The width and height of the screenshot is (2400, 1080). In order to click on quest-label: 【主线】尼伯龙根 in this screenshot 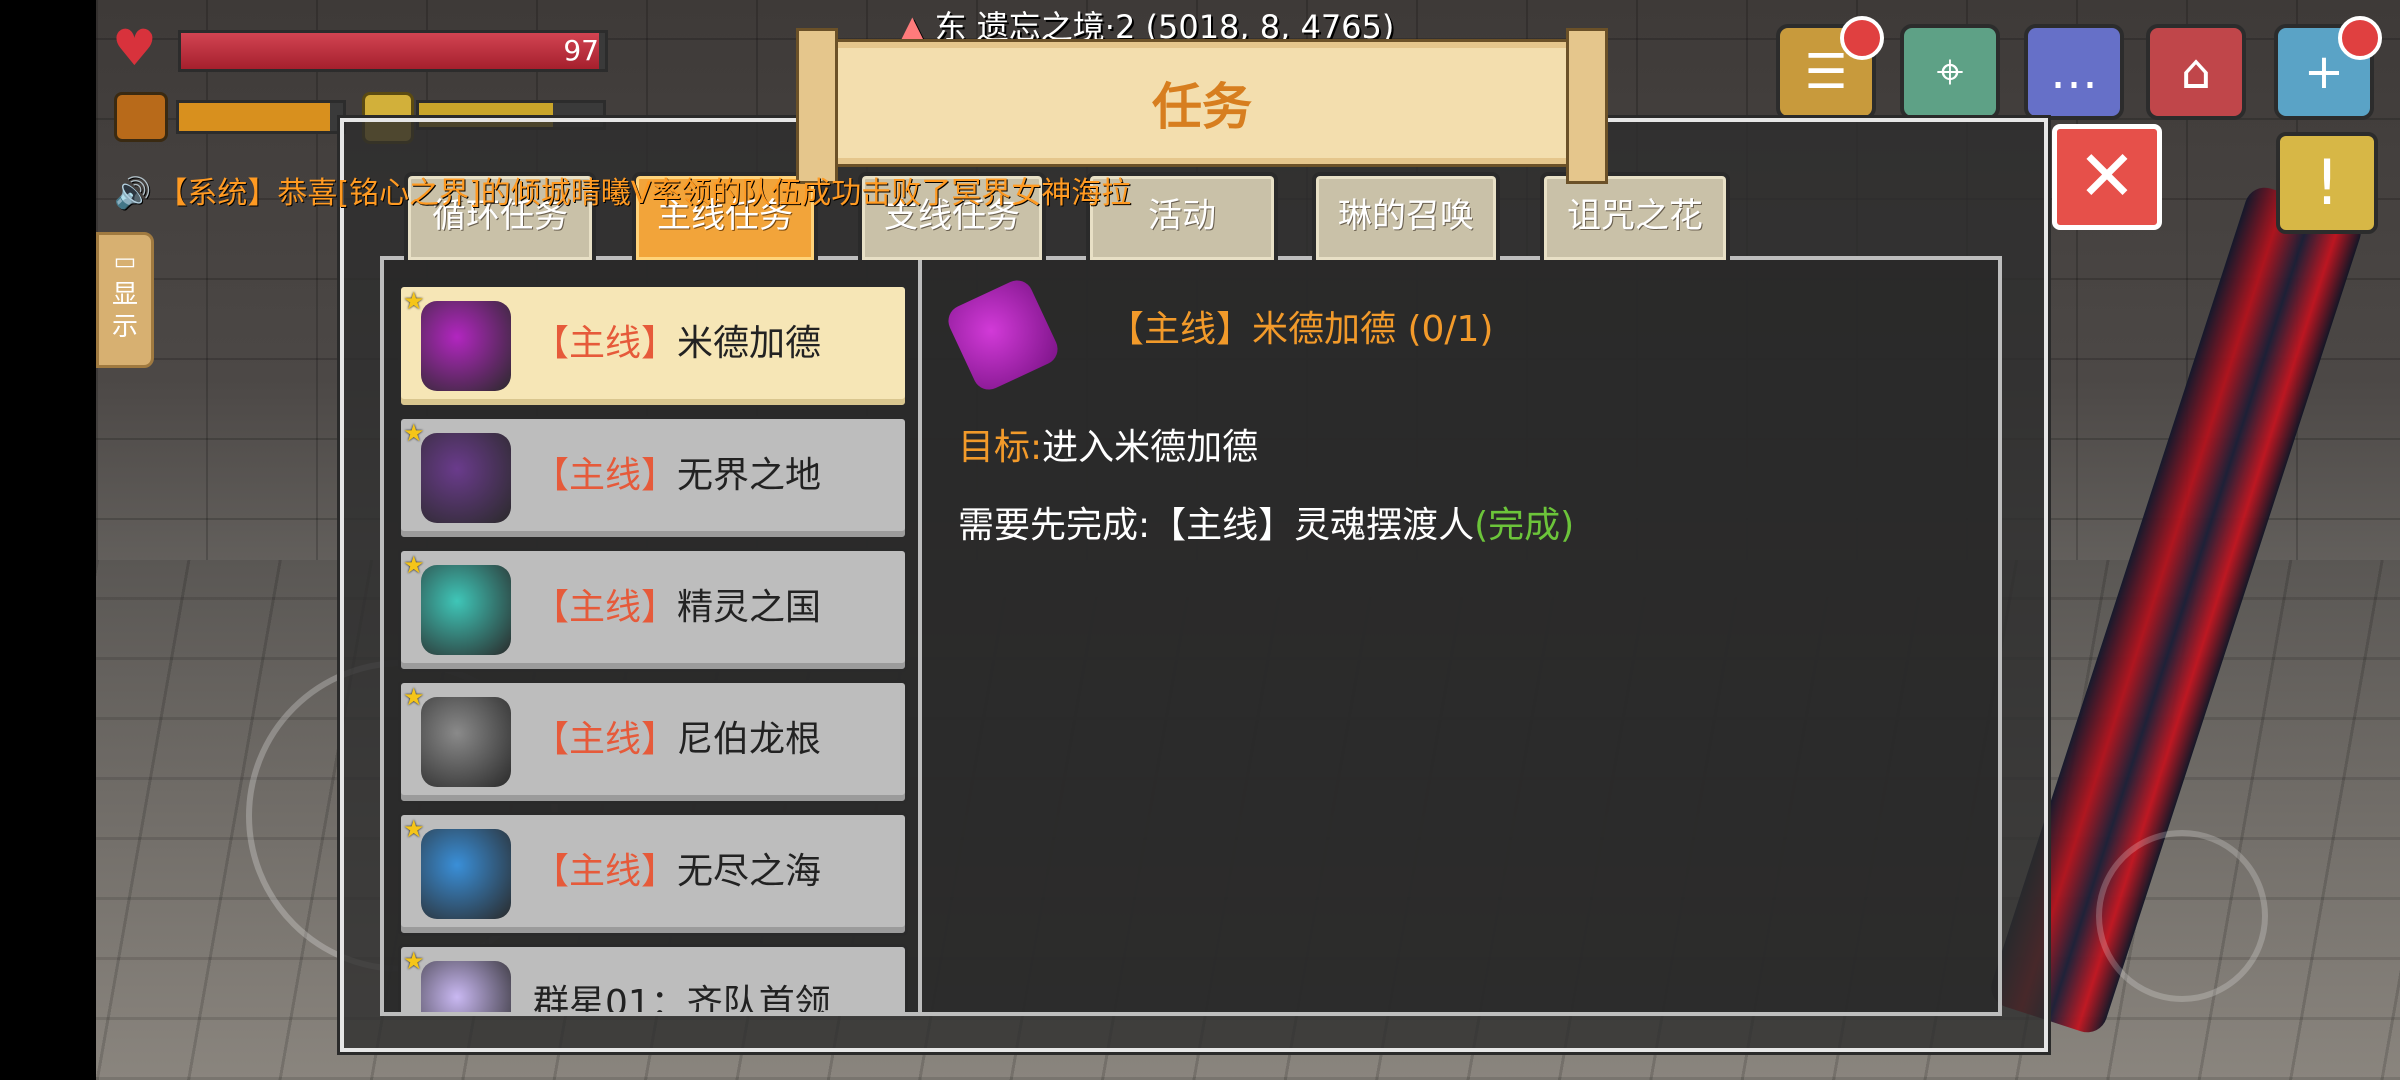, I will do `click(677, 740)`.